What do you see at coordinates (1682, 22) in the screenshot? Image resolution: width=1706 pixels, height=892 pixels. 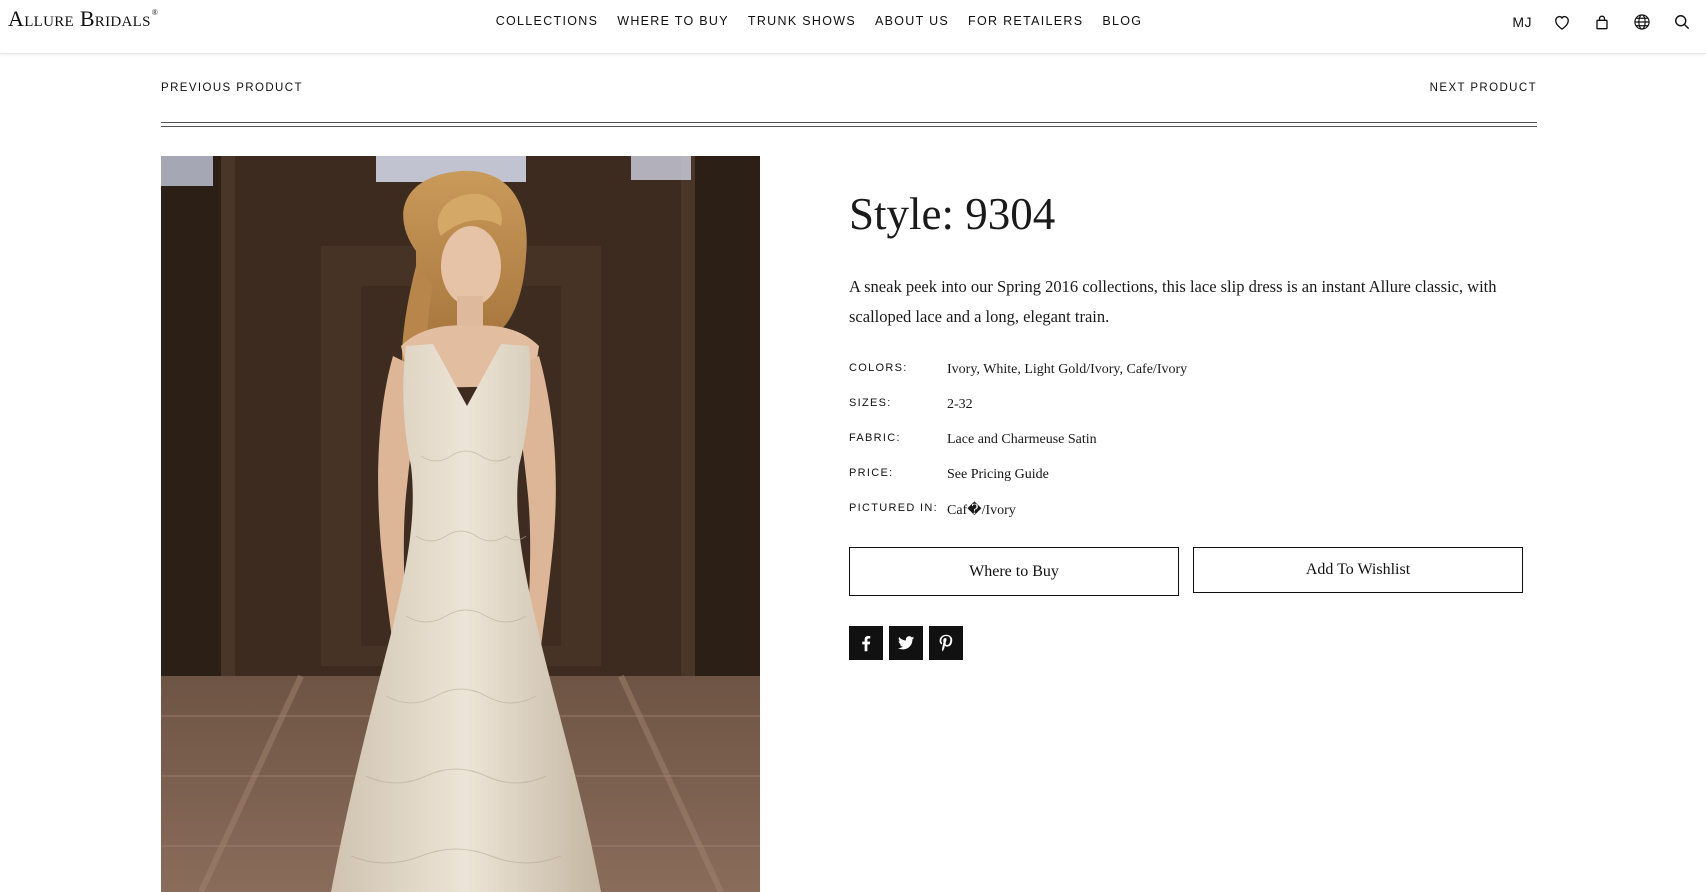 I see `search-icon` at bounding box center [1682, 22].